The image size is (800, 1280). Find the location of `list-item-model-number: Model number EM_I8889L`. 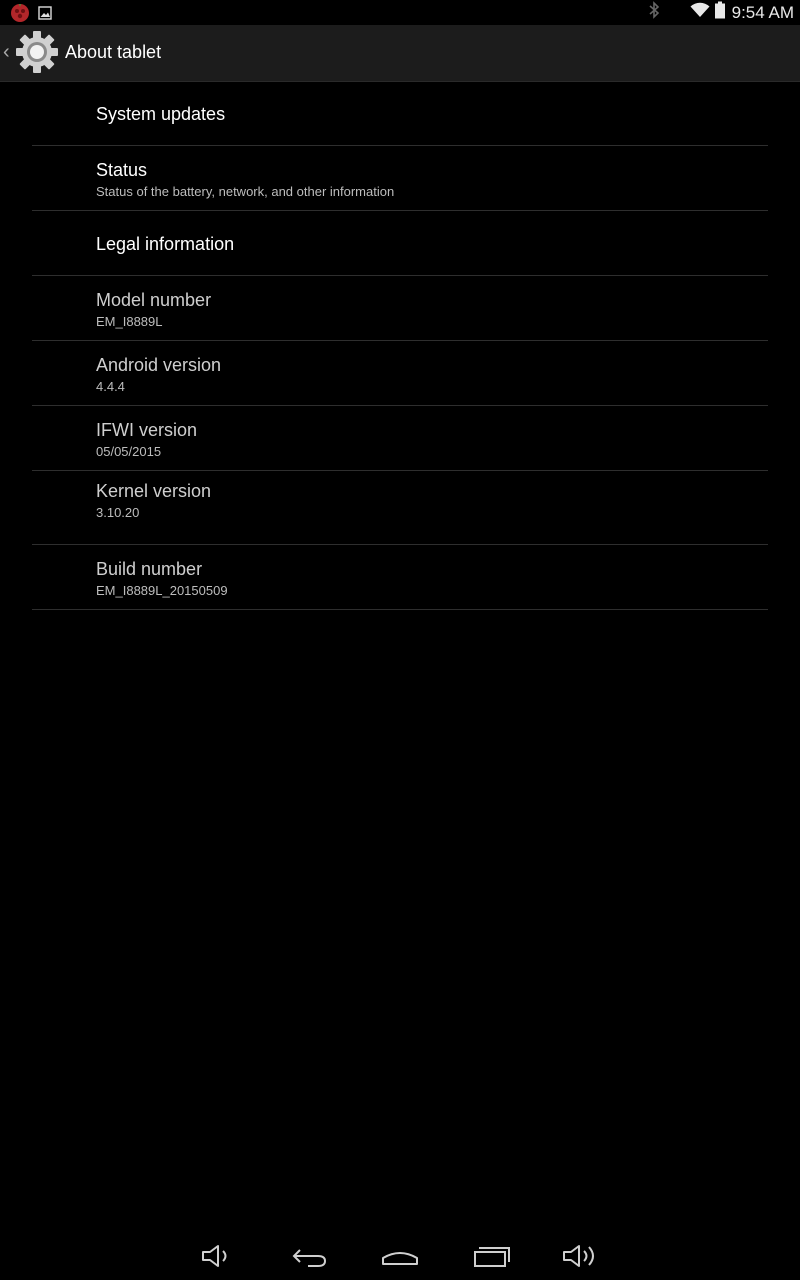

list-item-model-number: Model number EM_I8889L is located at coordinates (400, 308).